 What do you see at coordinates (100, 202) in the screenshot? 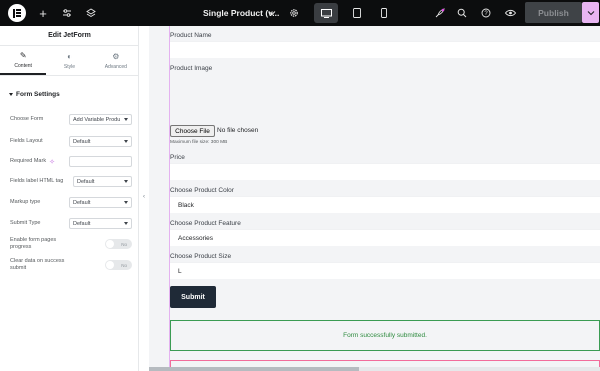
I see `markup-type-select: Default` at bounding box center [100, 202].